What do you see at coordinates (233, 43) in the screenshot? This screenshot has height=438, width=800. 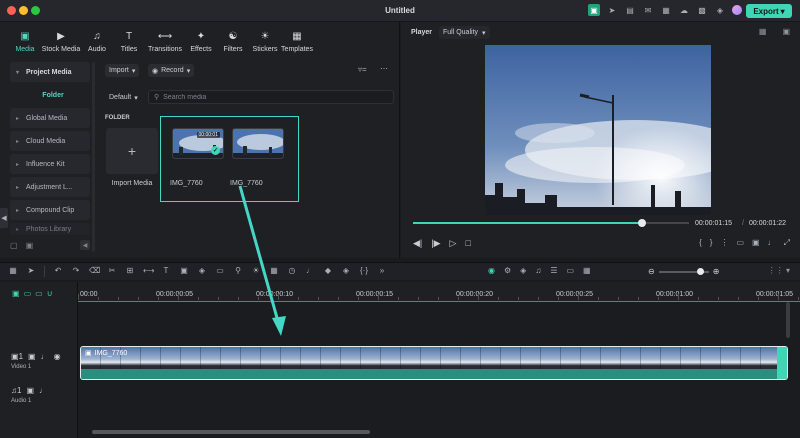 I see `tab-filters: ☯ Filters` at bounding box center [233, 43].